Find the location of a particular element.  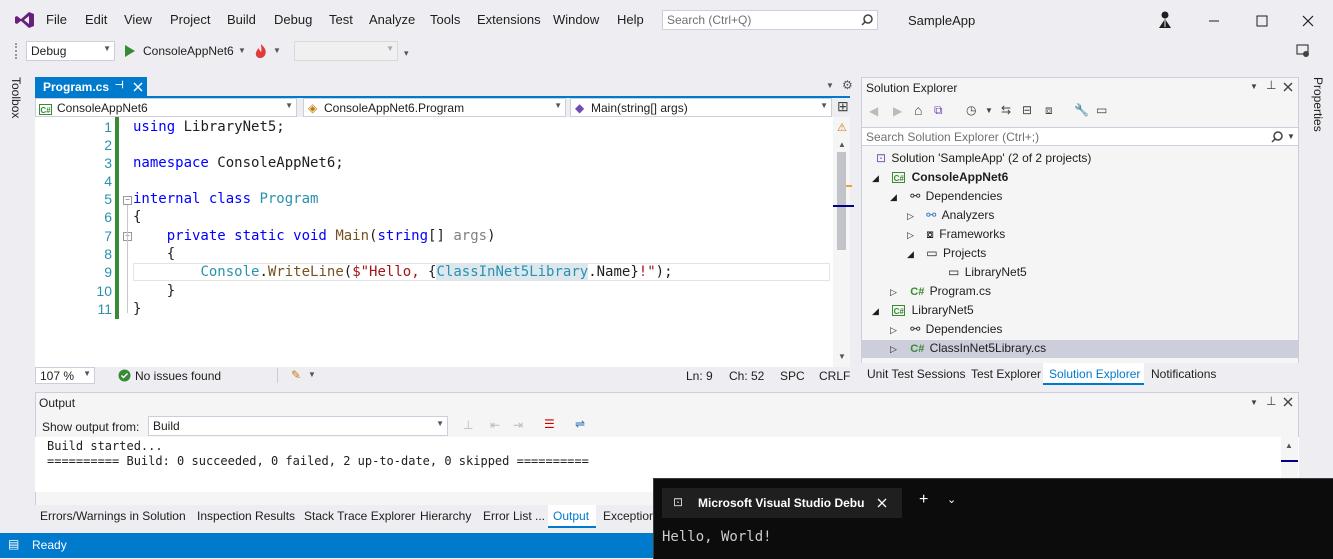

tree-item-dependencies: ◢ ⚯ Dependencies is located at coordinates (946, 196).